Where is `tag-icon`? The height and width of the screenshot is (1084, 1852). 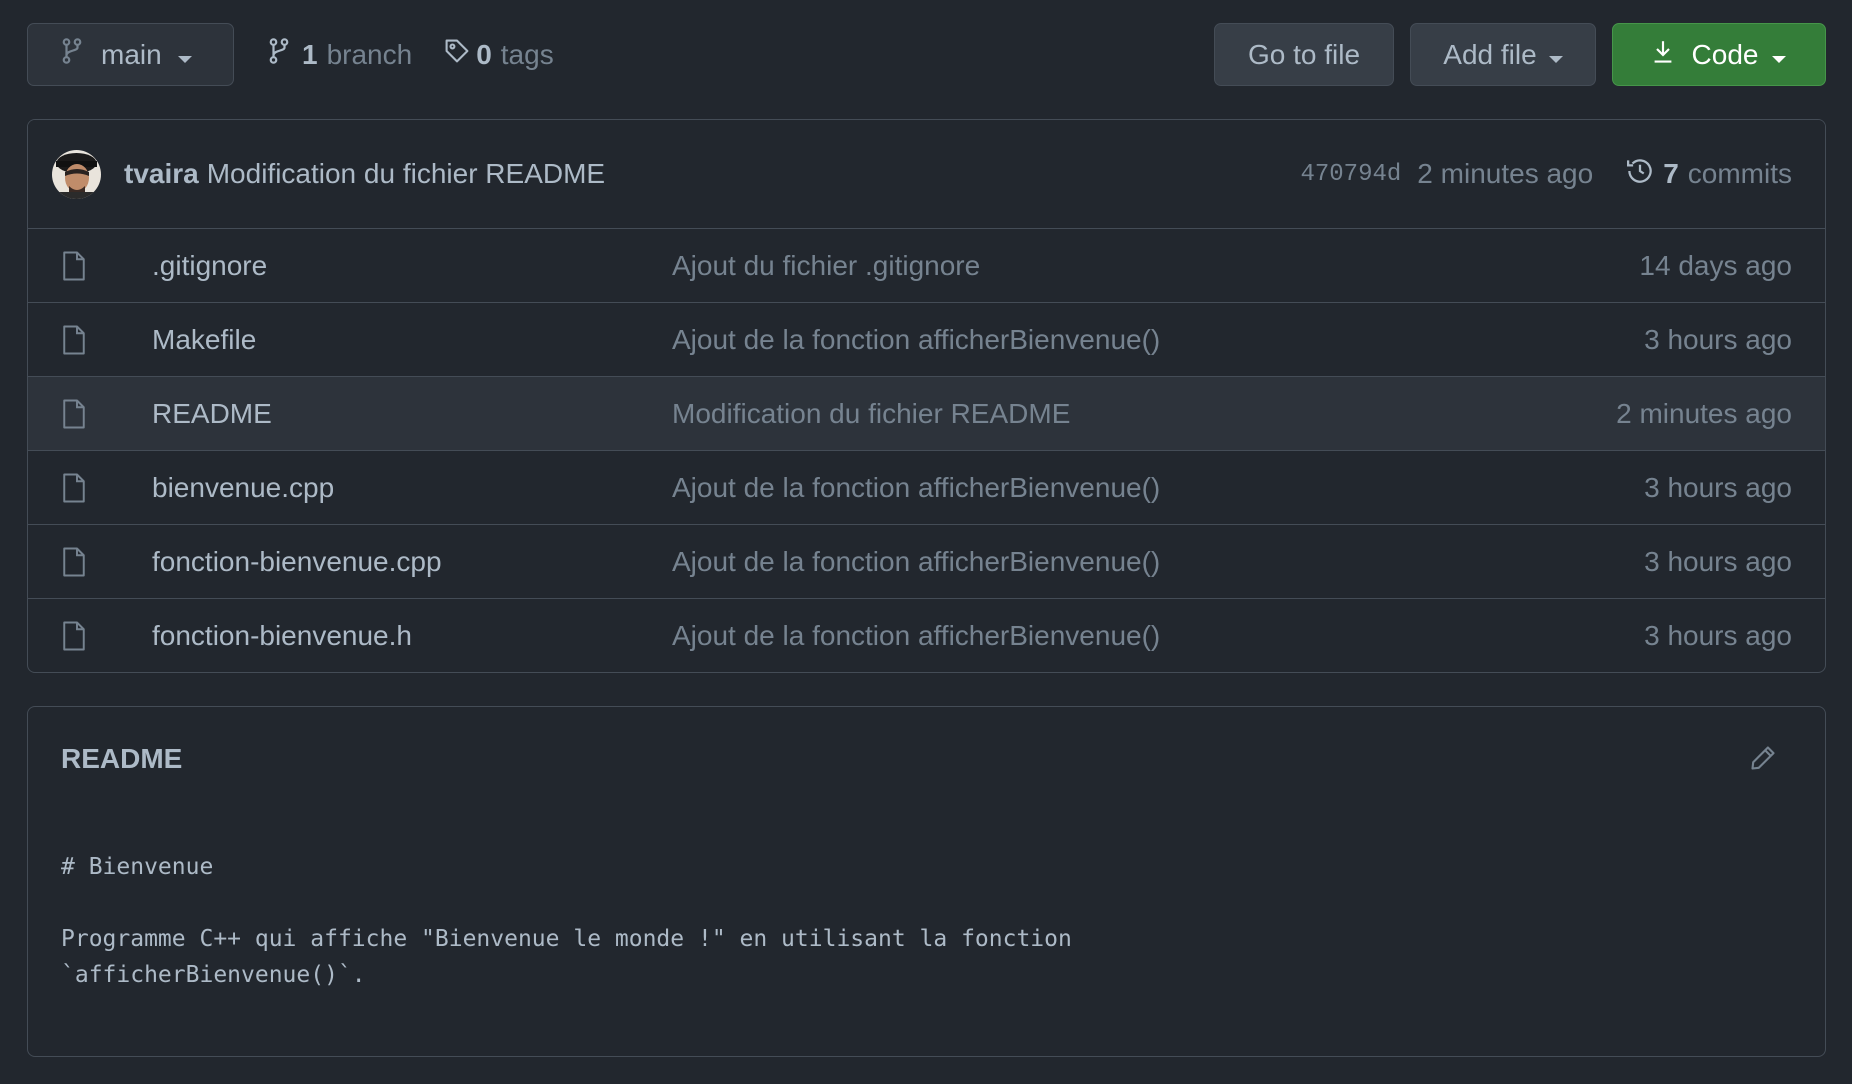
tag-icon is located at coordinates (457, 54).